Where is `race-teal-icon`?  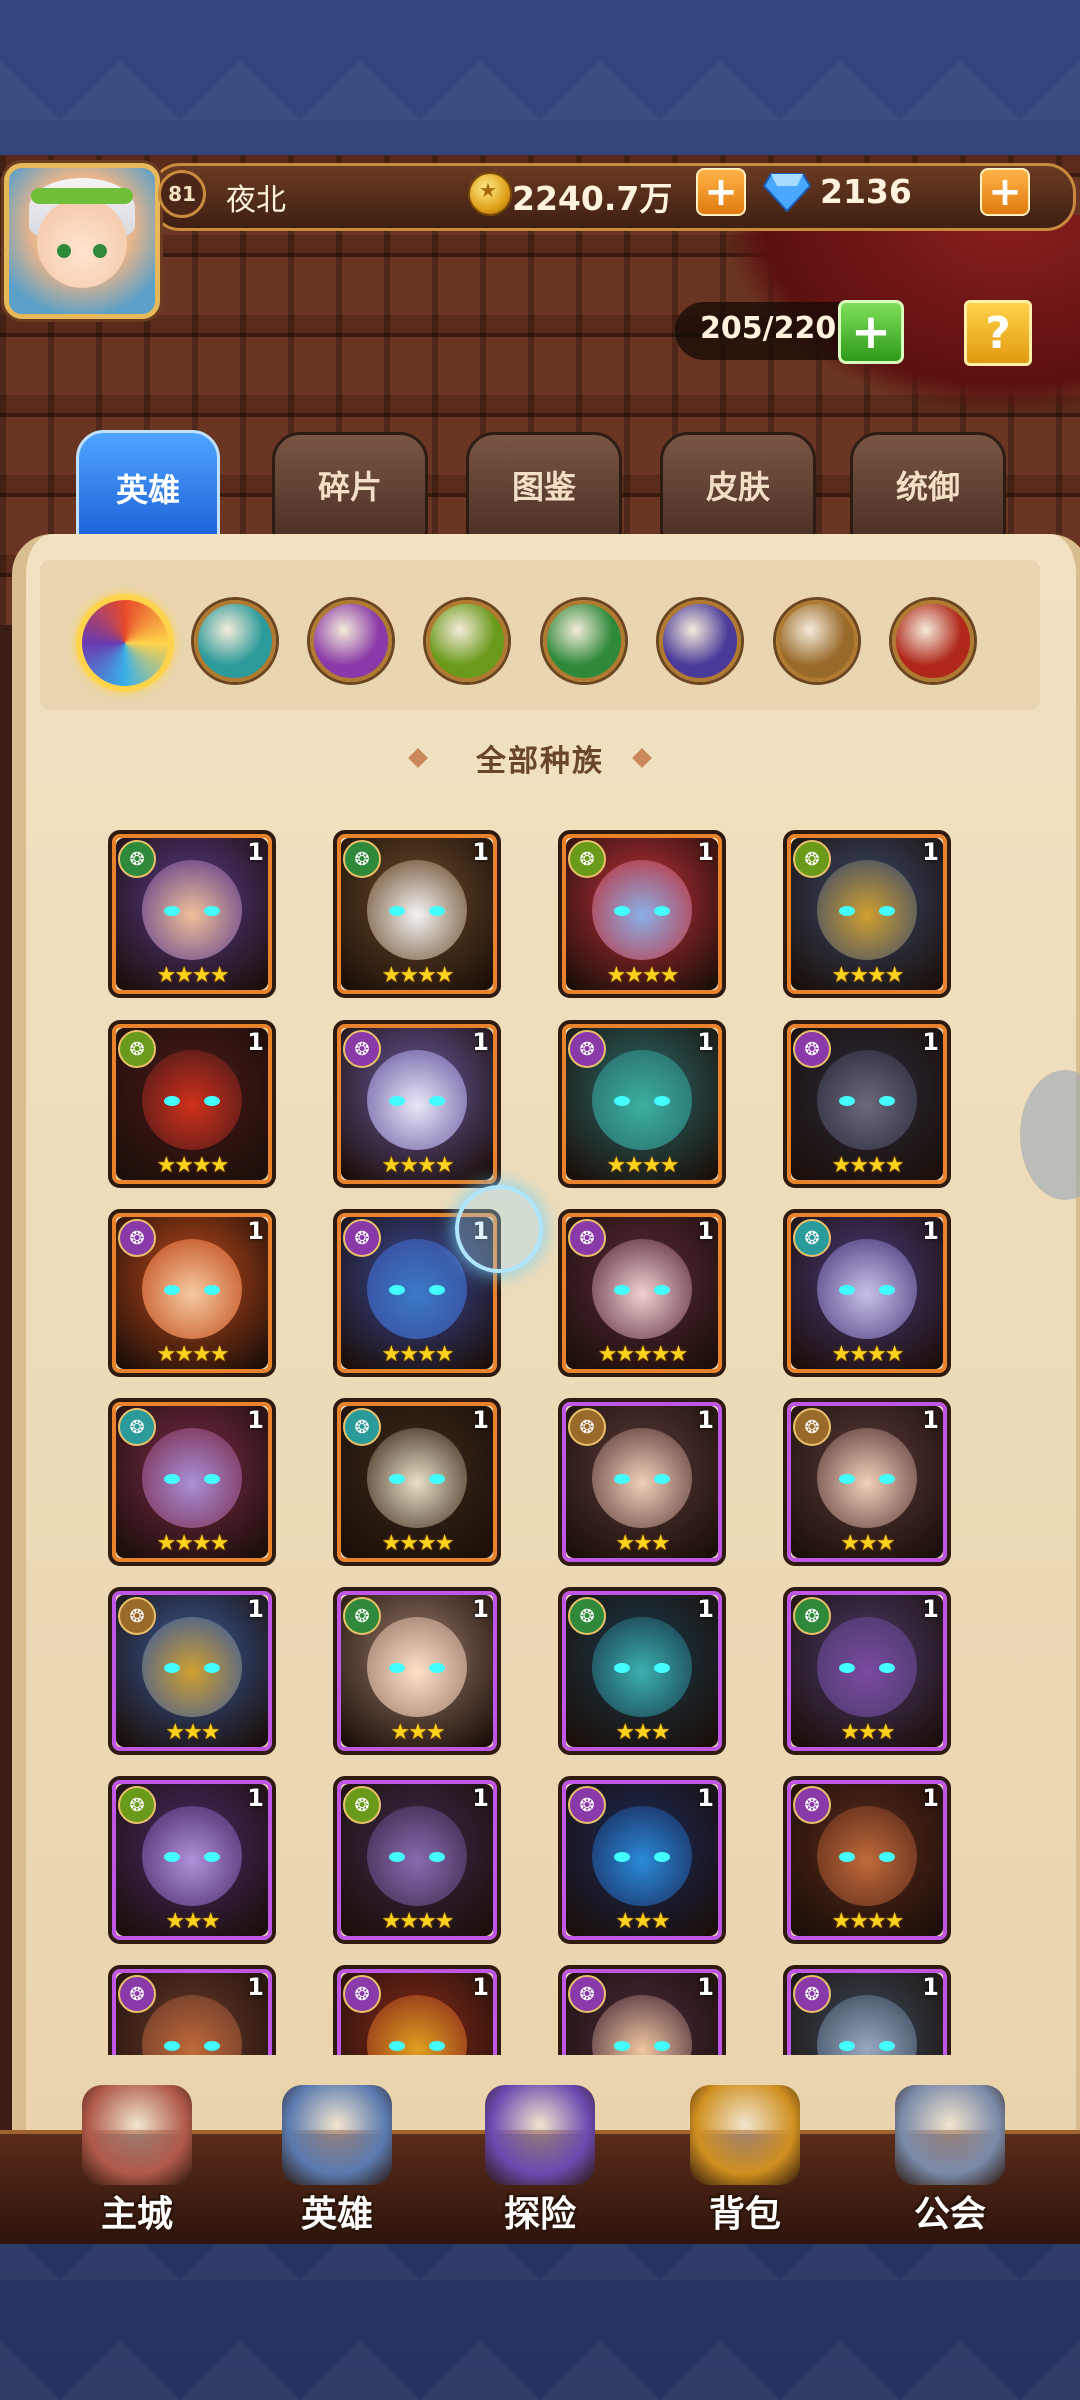 race-teal-icon is located at coordinates (235, 641).